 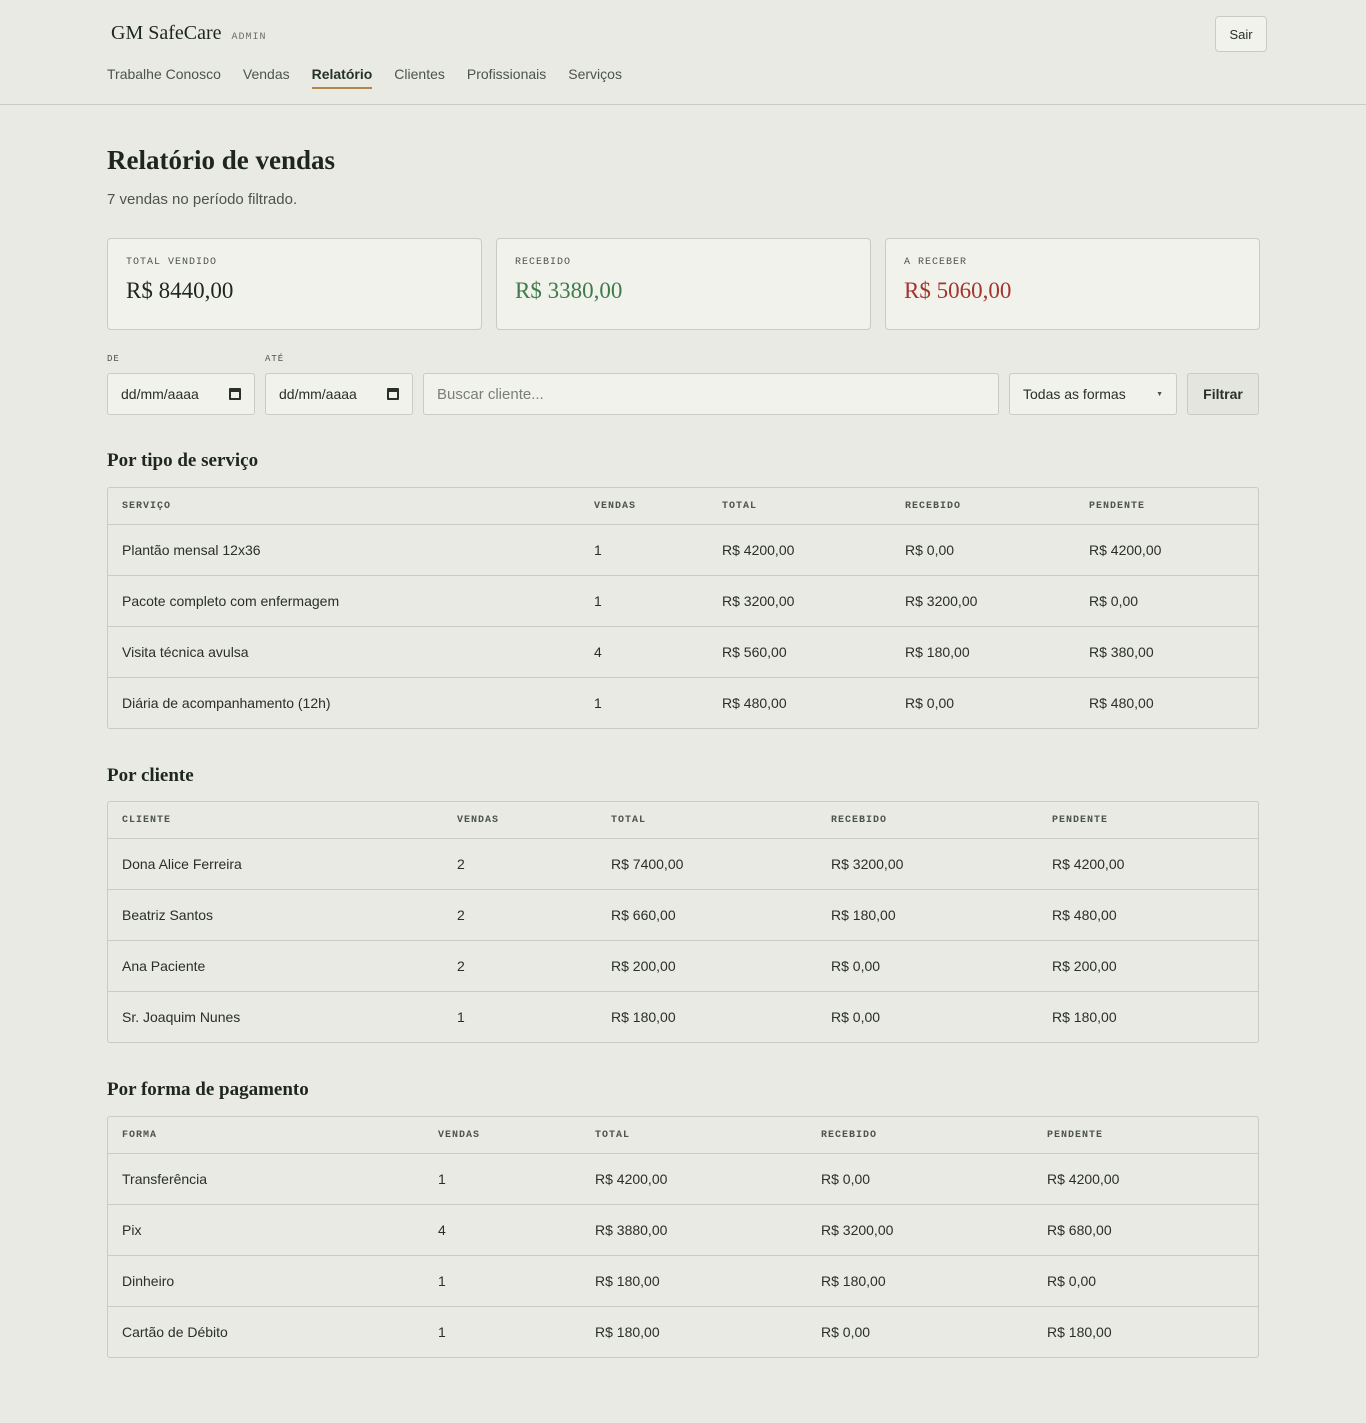 I want to click on card-value: R$ 3380,00, so click(x=569, y=290).